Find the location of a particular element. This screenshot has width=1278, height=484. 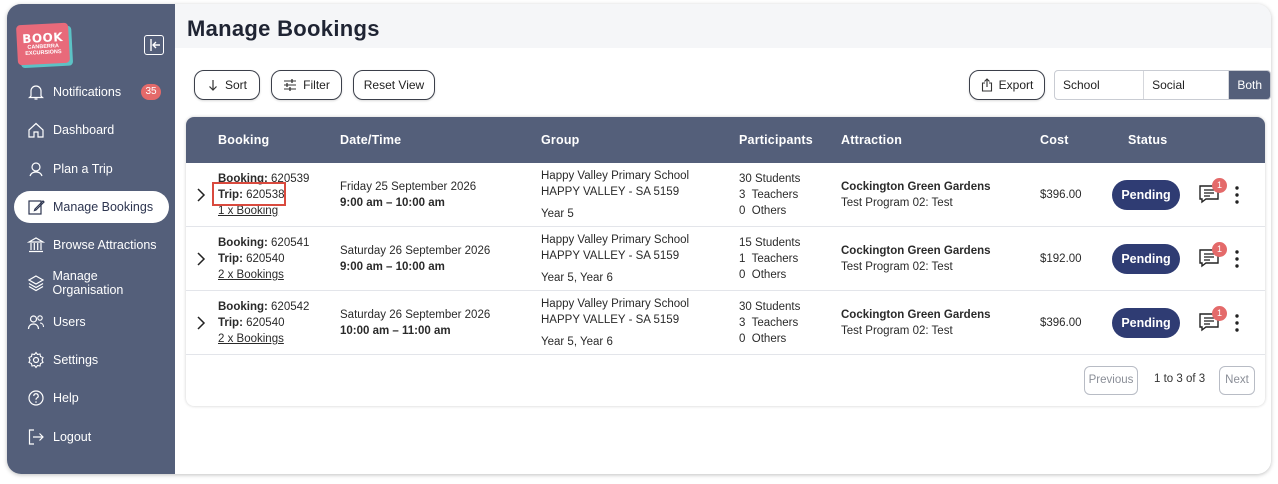

booking-id: Booking: 620539 is located at coordinates (263, 179).